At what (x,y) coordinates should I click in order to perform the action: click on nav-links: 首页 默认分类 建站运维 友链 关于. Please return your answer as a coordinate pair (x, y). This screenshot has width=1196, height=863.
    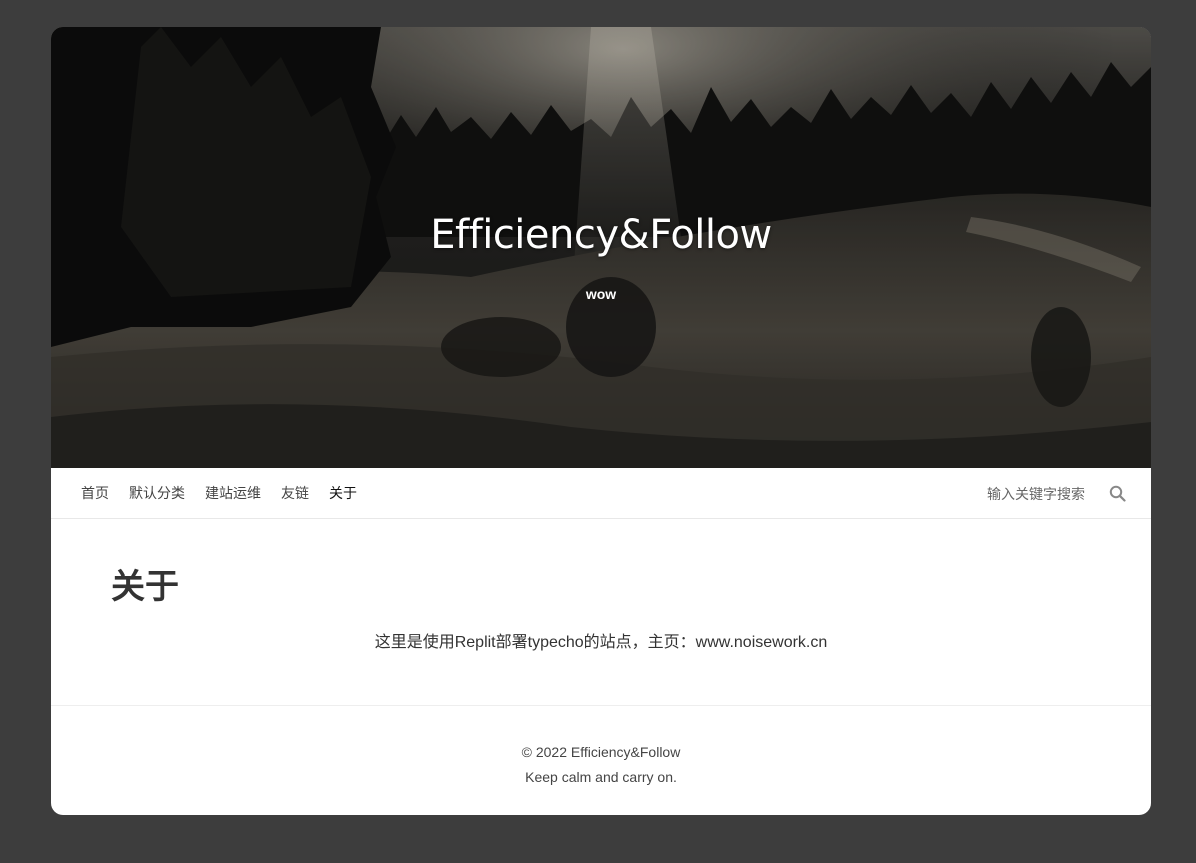
    Looking at the image, I should click on (229, 493).